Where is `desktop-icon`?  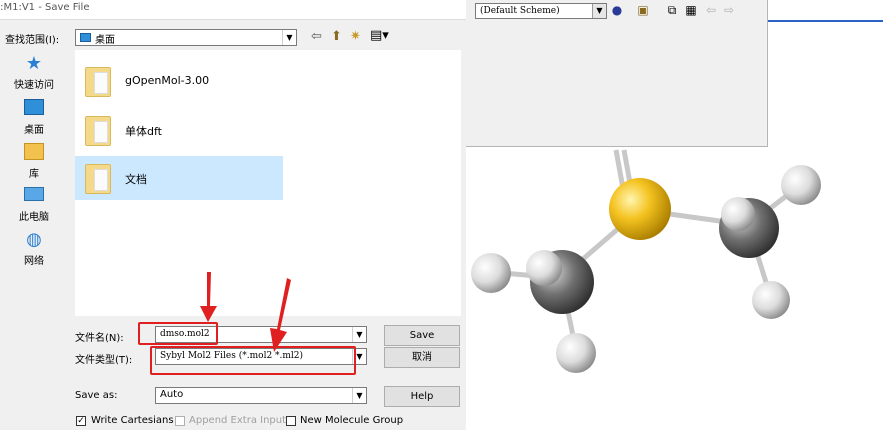
desktop-icon is located at coordinates (34, 109).